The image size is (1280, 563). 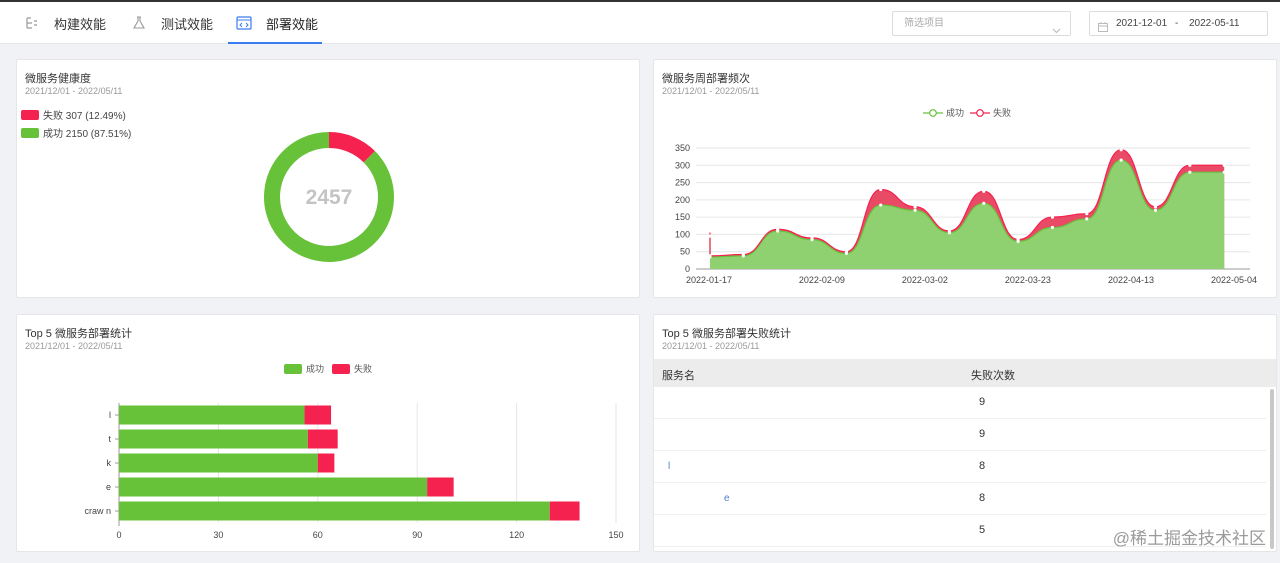 I want to click on top5-legend-fail: 失败, so click(x=352, y=368).